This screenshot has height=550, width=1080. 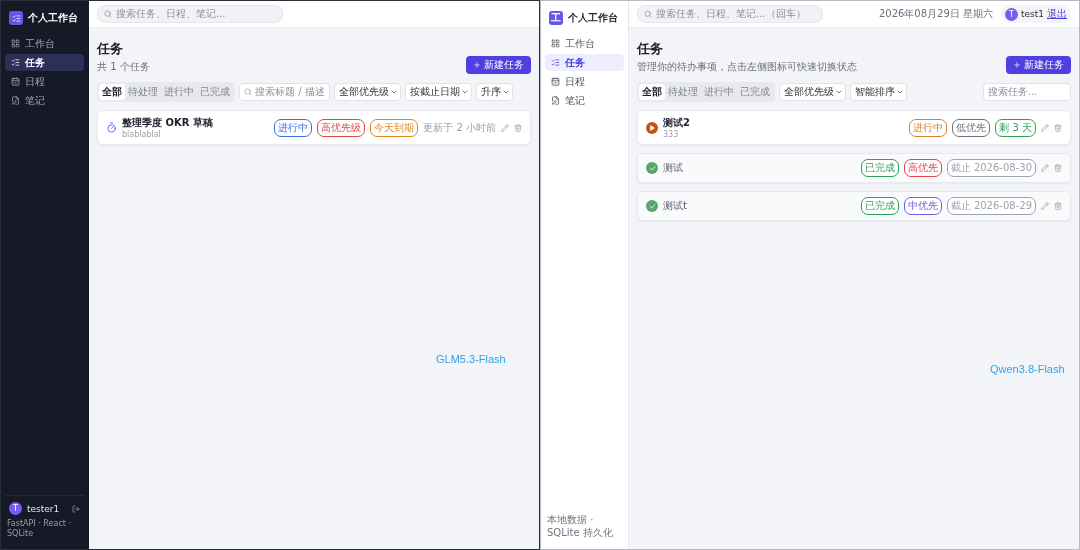 What do you see at coordinates (494, 92) in the screenshot?
I see `filter-select: 升序` at bounding box center [494, 92].